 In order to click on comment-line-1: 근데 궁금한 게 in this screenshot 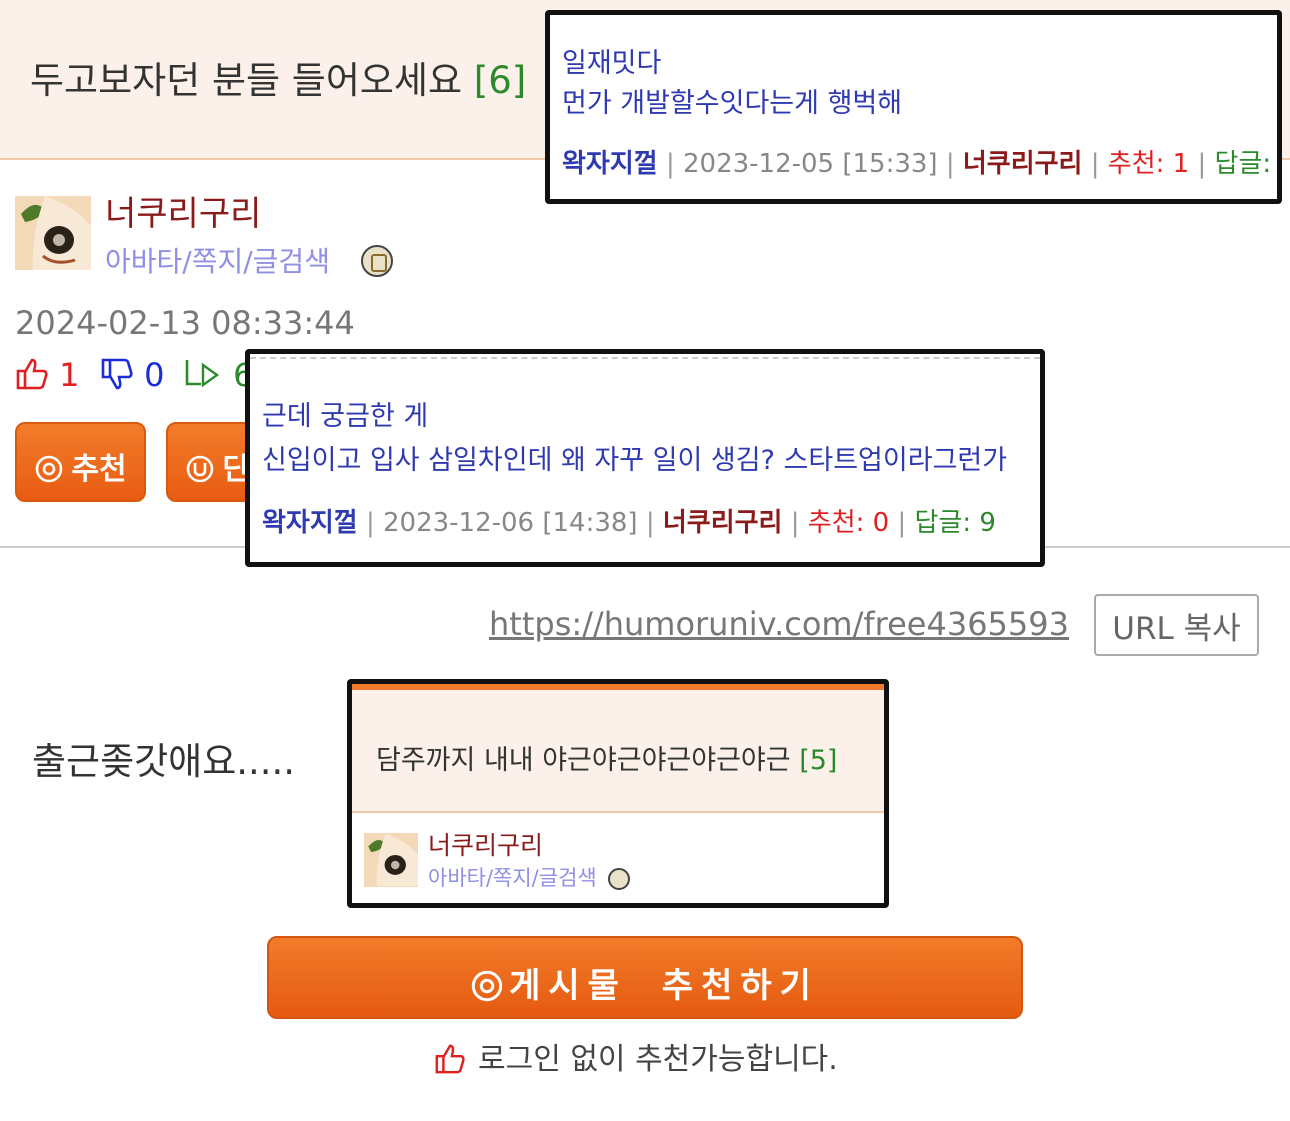, I will do `click(345, 416)`.